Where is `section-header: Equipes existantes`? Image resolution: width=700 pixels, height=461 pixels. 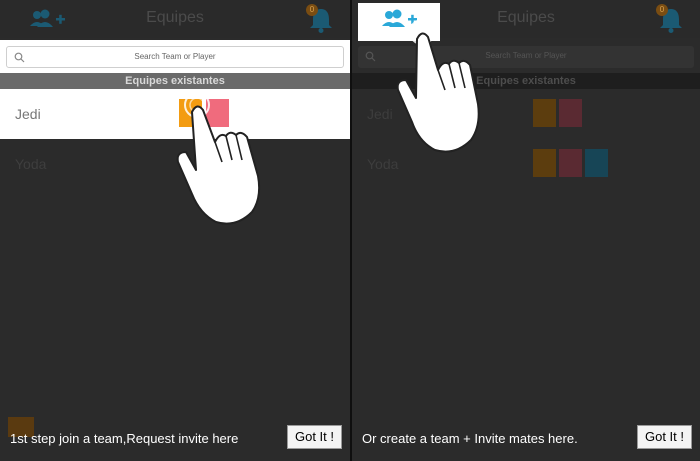
section-header: Equipes existantes is located at coordinates (175, 81).